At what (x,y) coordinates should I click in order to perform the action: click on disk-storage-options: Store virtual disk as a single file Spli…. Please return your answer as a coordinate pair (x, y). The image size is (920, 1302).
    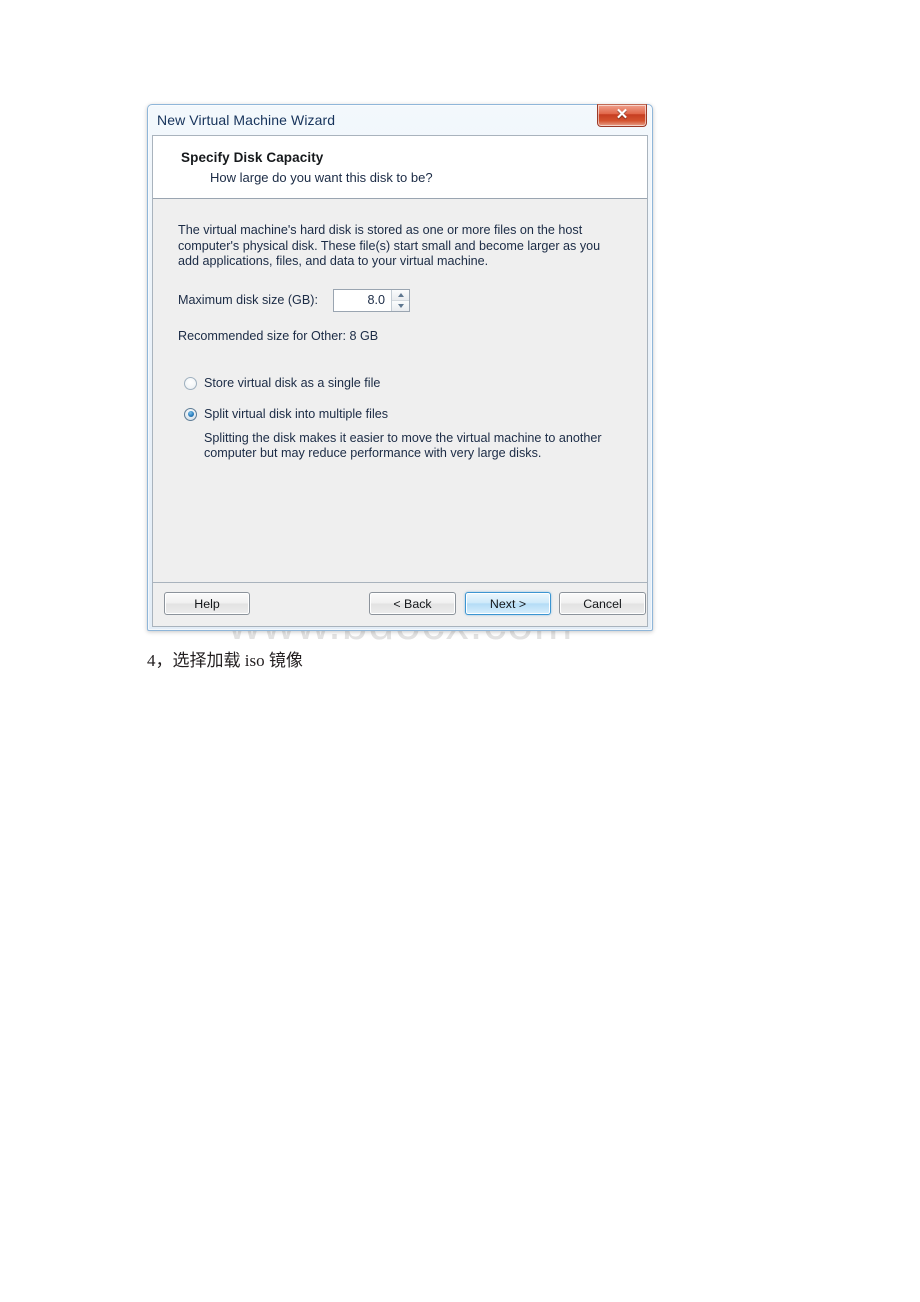
    Looking at the image, I should click on (400, 419).